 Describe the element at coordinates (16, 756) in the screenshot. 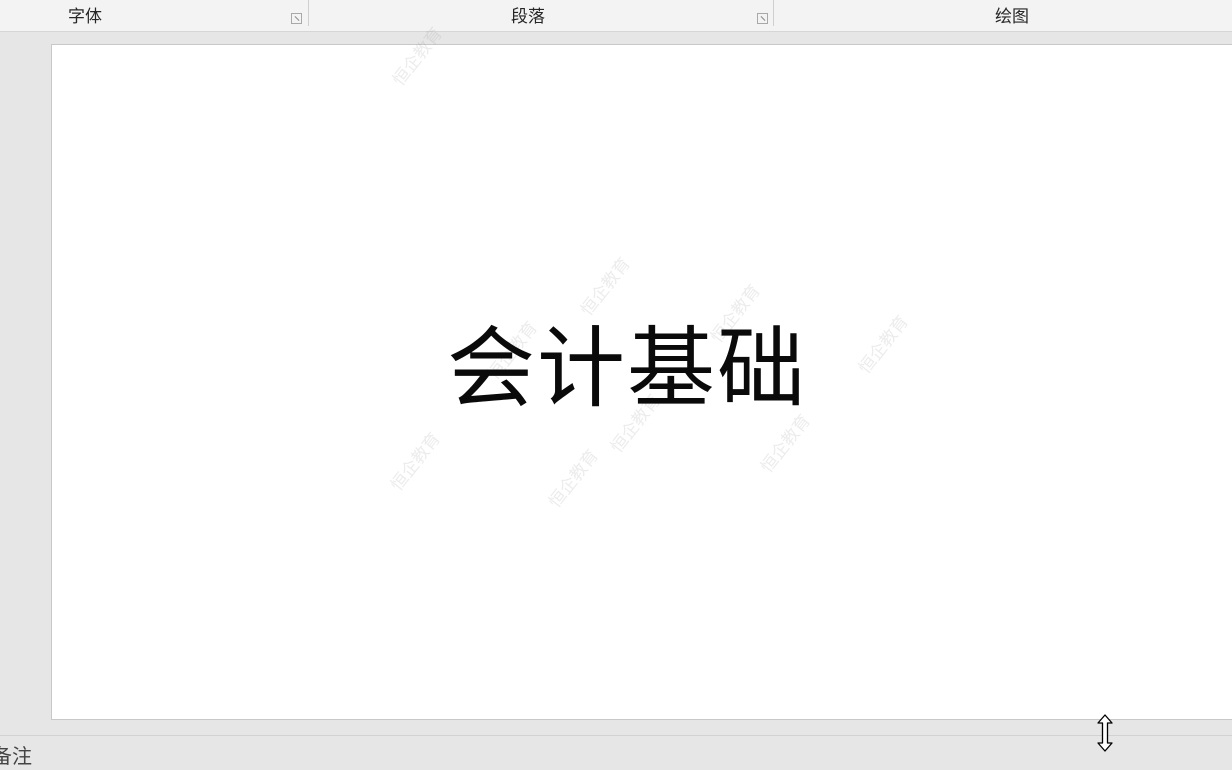

I see `notes-toggle-button: 备注` at that location.